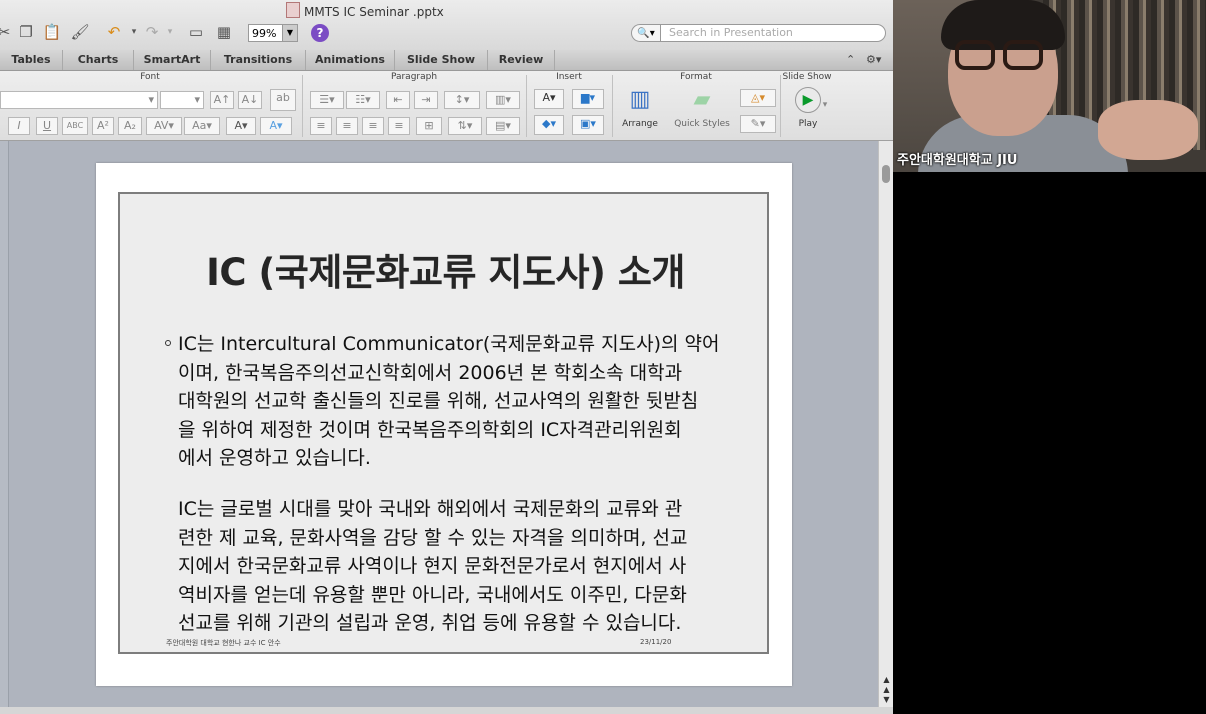  Describe the element at coordinates (289, 33) in the screenshot. I see `zoom-chevron-down-icon: ▼` at that location.